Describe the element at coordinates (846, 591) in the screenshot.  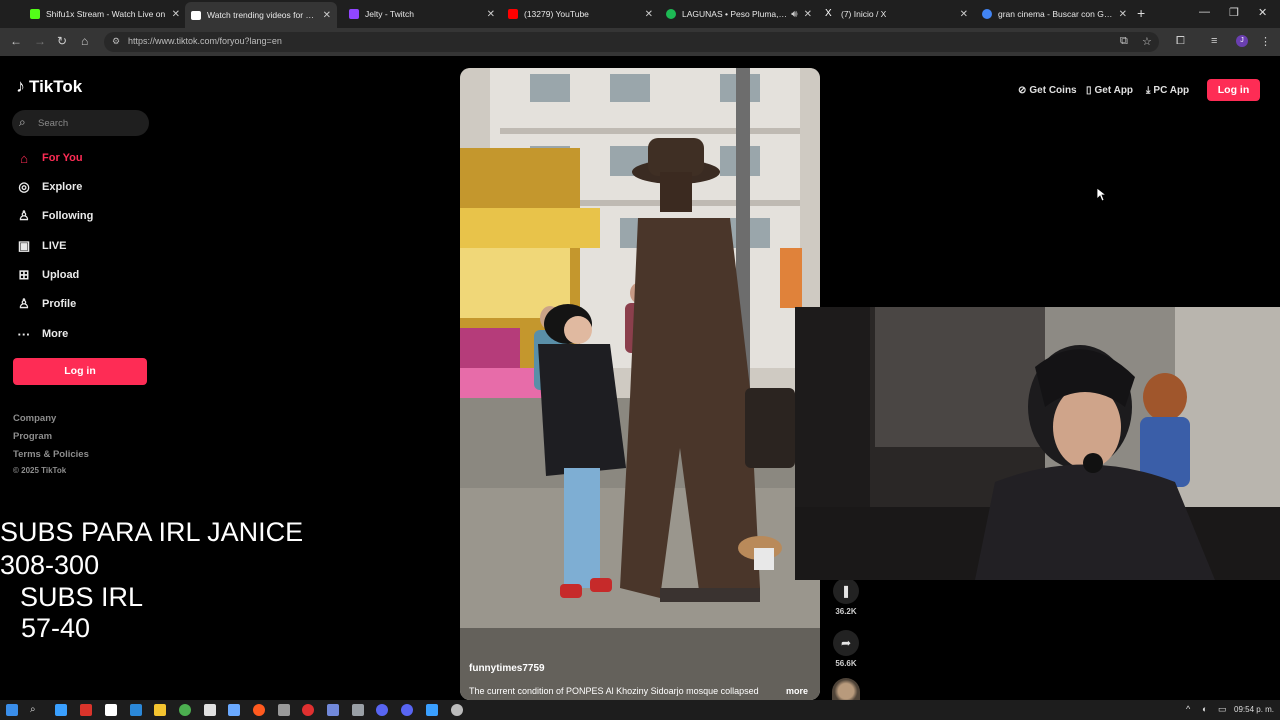
I see `bookmark-icon: ❚` at that location.